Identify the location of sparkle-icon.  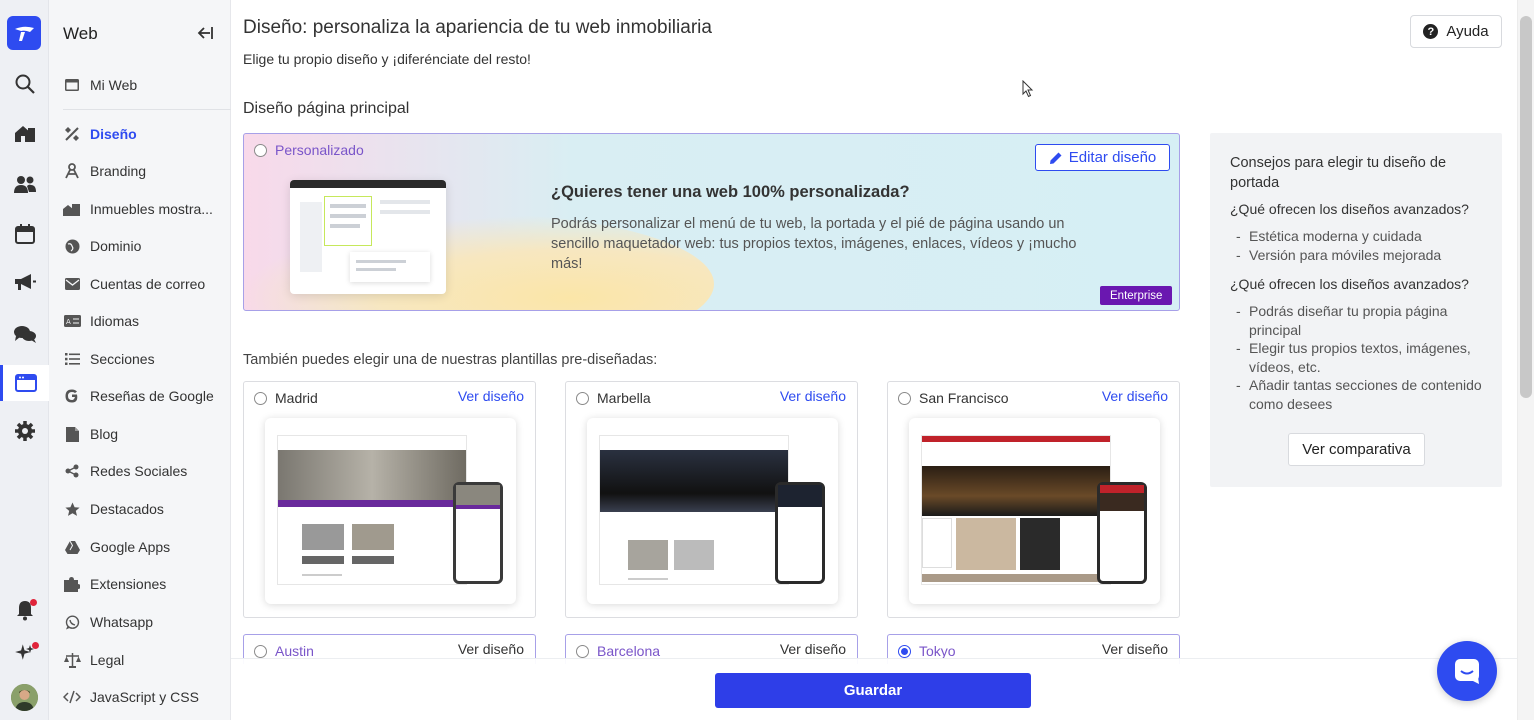
(24, 654).